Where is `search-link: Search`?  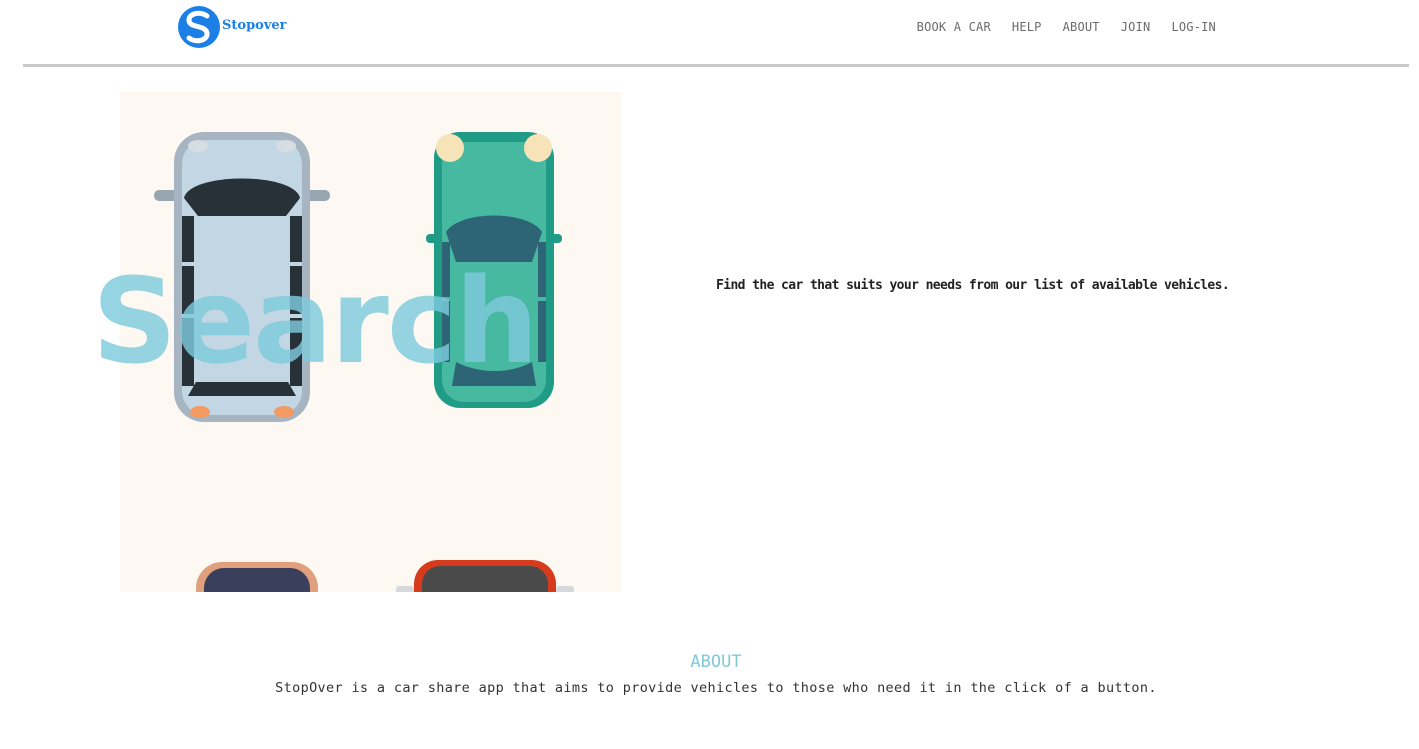
search-link: Search is located at coordinates (315, 321).